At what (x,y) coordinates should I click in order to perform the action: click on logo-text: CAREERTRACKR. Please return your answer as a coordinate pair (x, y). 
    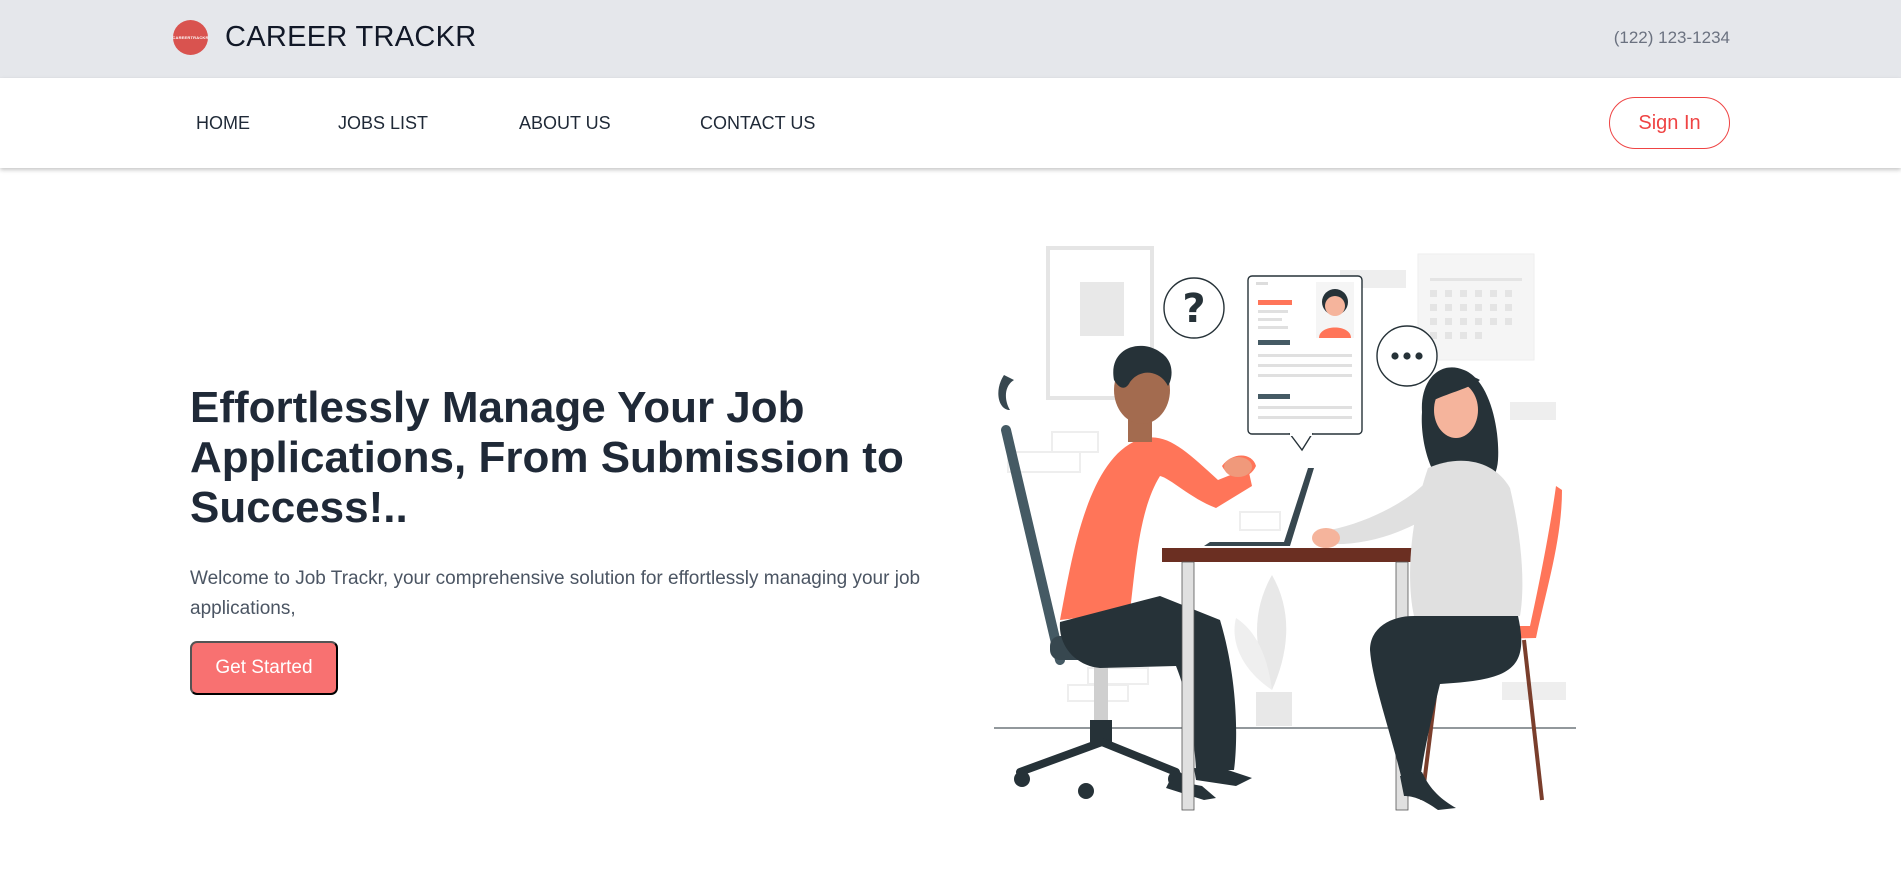
    Looking at the image, I should click on (190, 37).